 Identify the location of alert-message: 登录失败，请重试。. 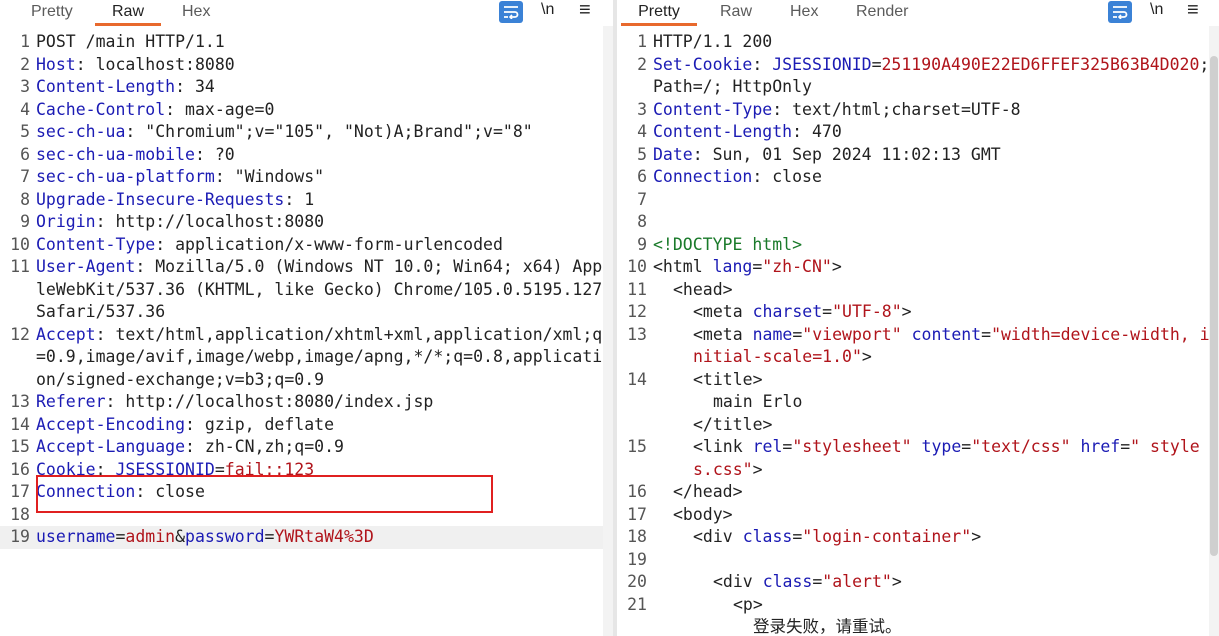
(827, 626).